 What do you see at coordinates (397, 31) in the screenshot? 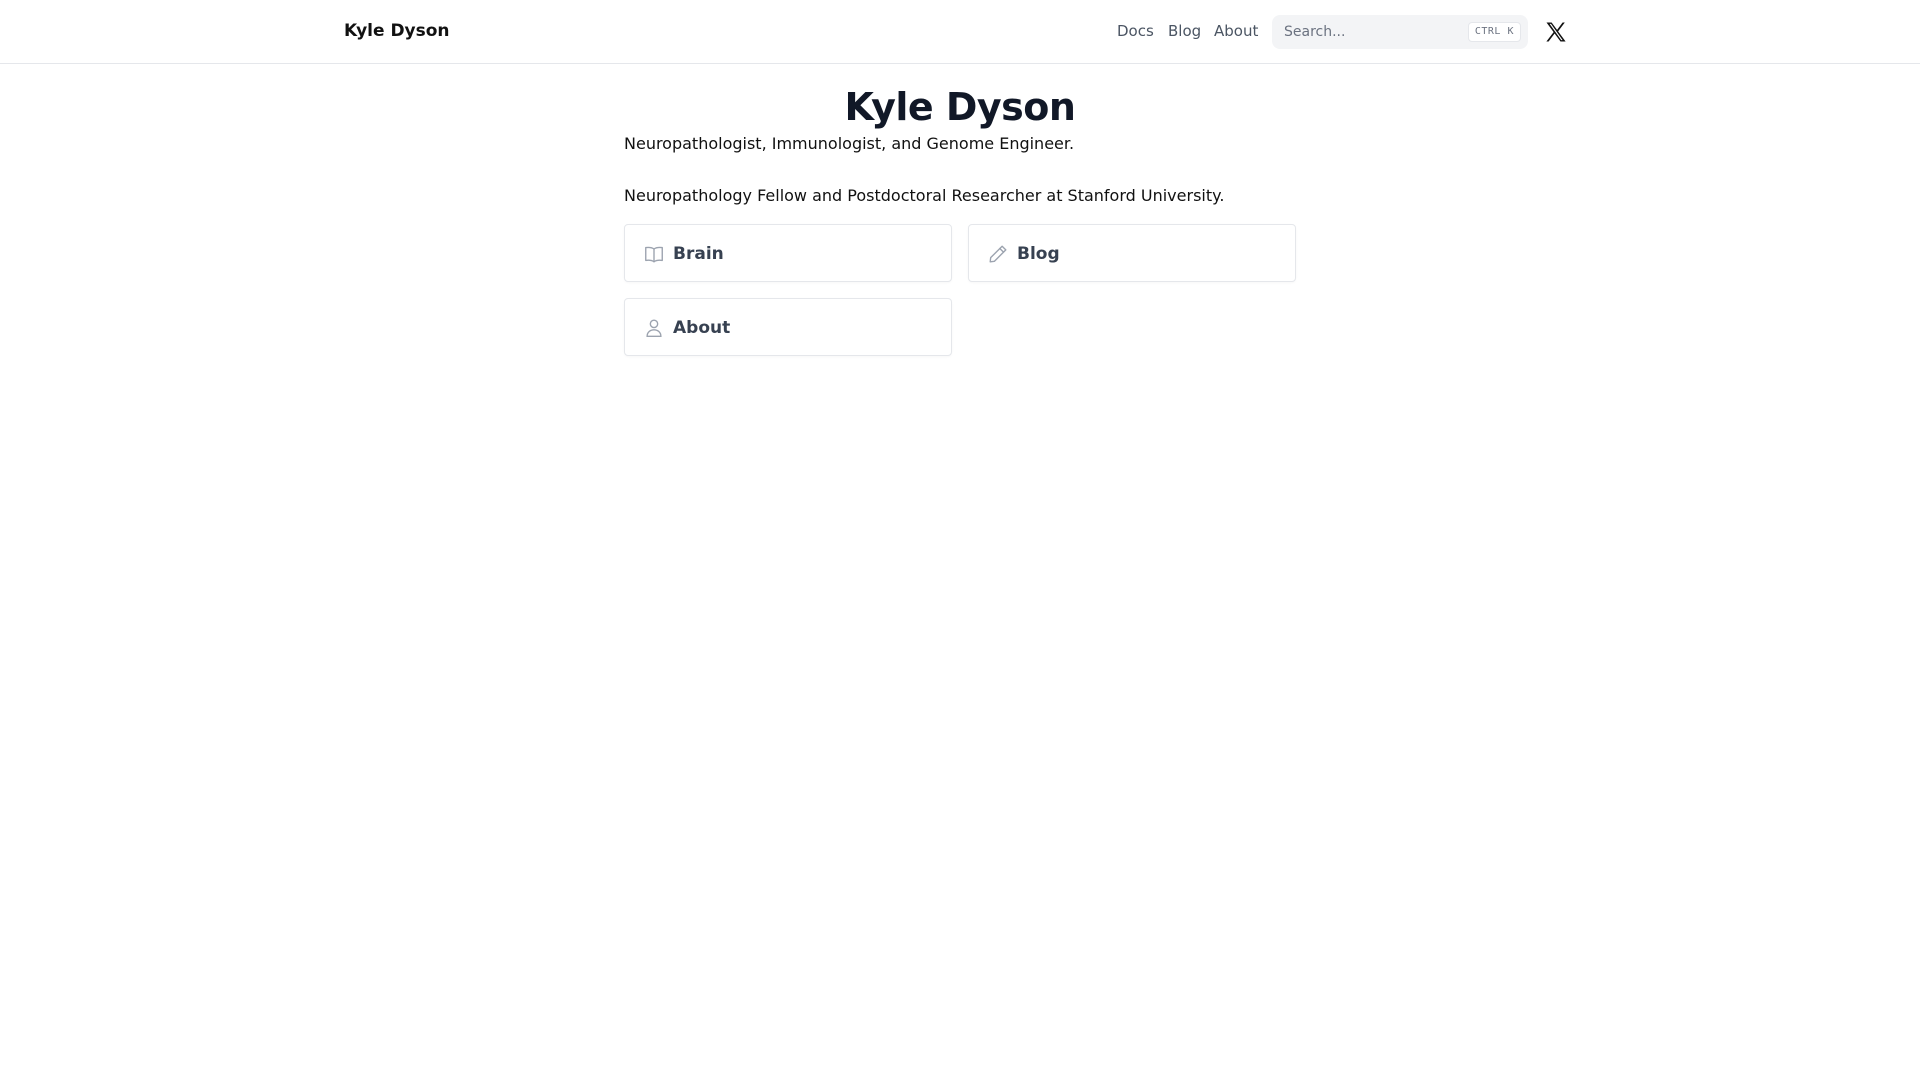
I see `site-brand-link: Kyle Dyson` at bounding box center [397, 31].